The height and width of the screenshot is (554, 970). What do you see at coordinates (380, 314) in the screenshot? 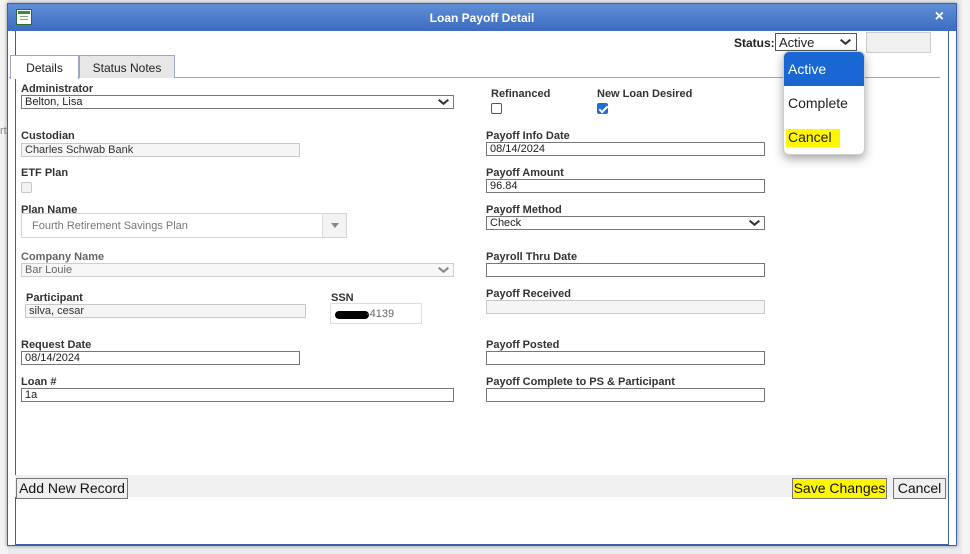
I see `ssn-value: -4139` at bounding box center [380, 314].